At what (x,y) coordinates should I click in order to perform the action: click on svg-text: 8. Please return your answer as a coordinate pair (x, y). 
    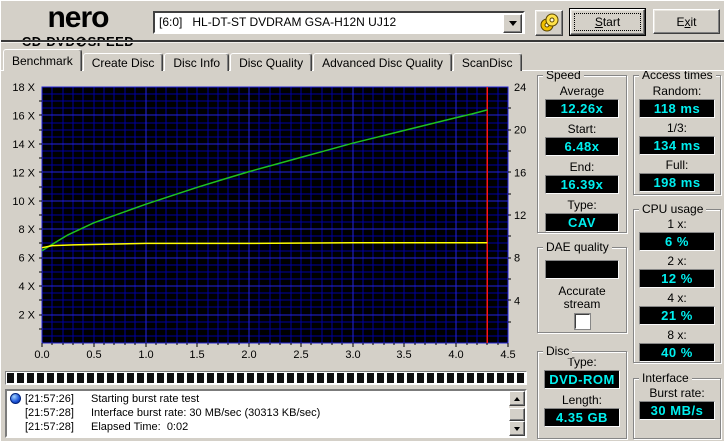
    Looking at the image, I should click on (517, 259).